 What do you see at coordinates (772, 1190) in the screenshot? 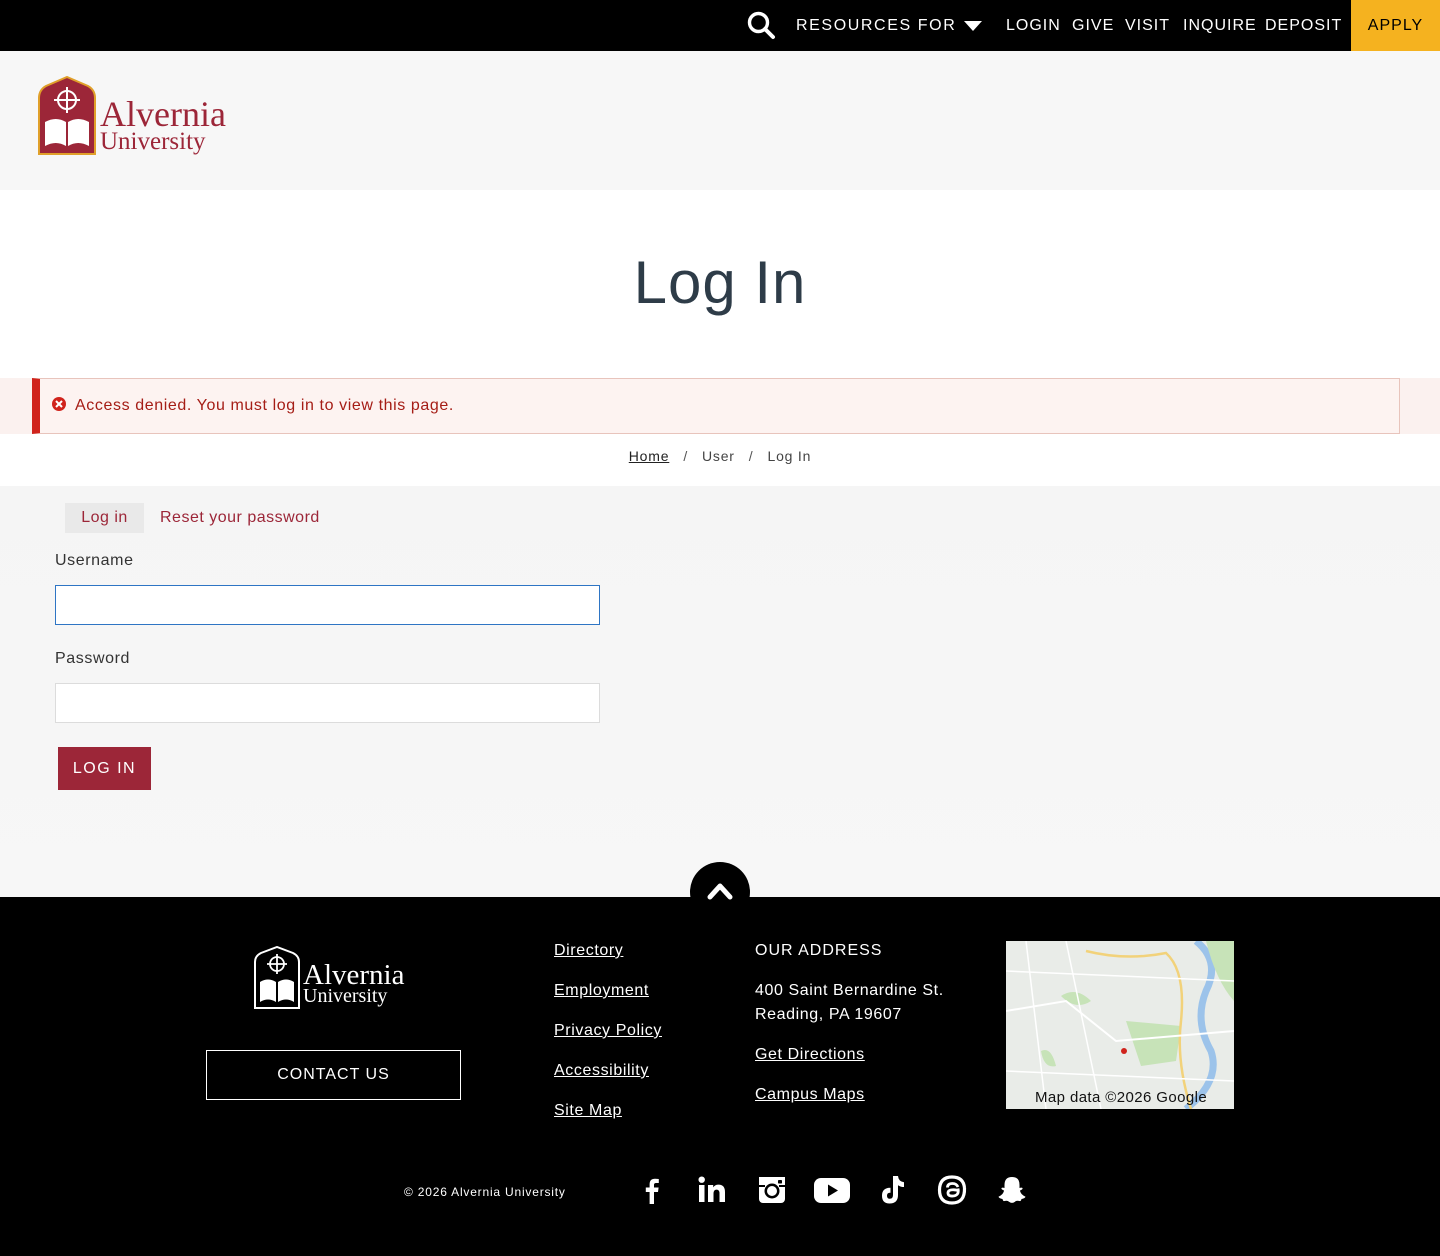
I see `instagram-icon` at bounding box center [772, 1190].